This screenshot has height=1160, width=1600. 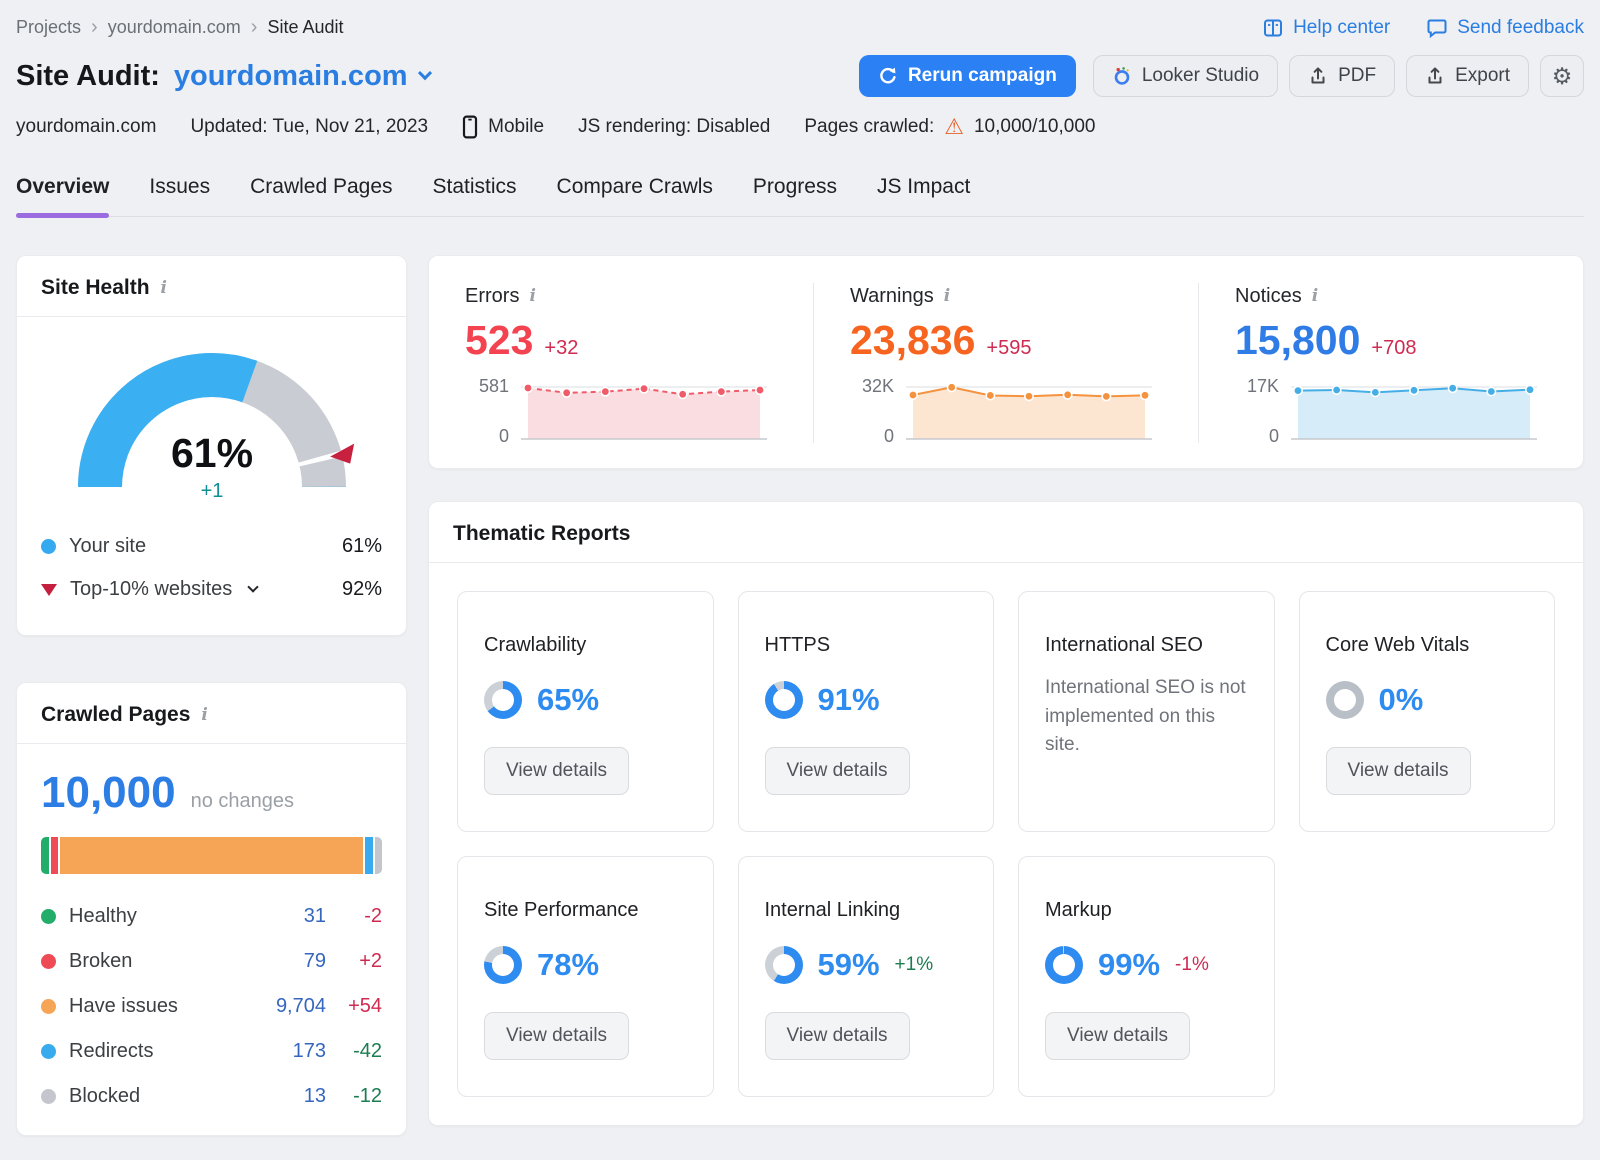 What do you see at coordinates (1005, 364) in the screenshot?
I see `warnings-column: Warnings i 23,836 +595 32K 0` at bounding box center [1005, 364].